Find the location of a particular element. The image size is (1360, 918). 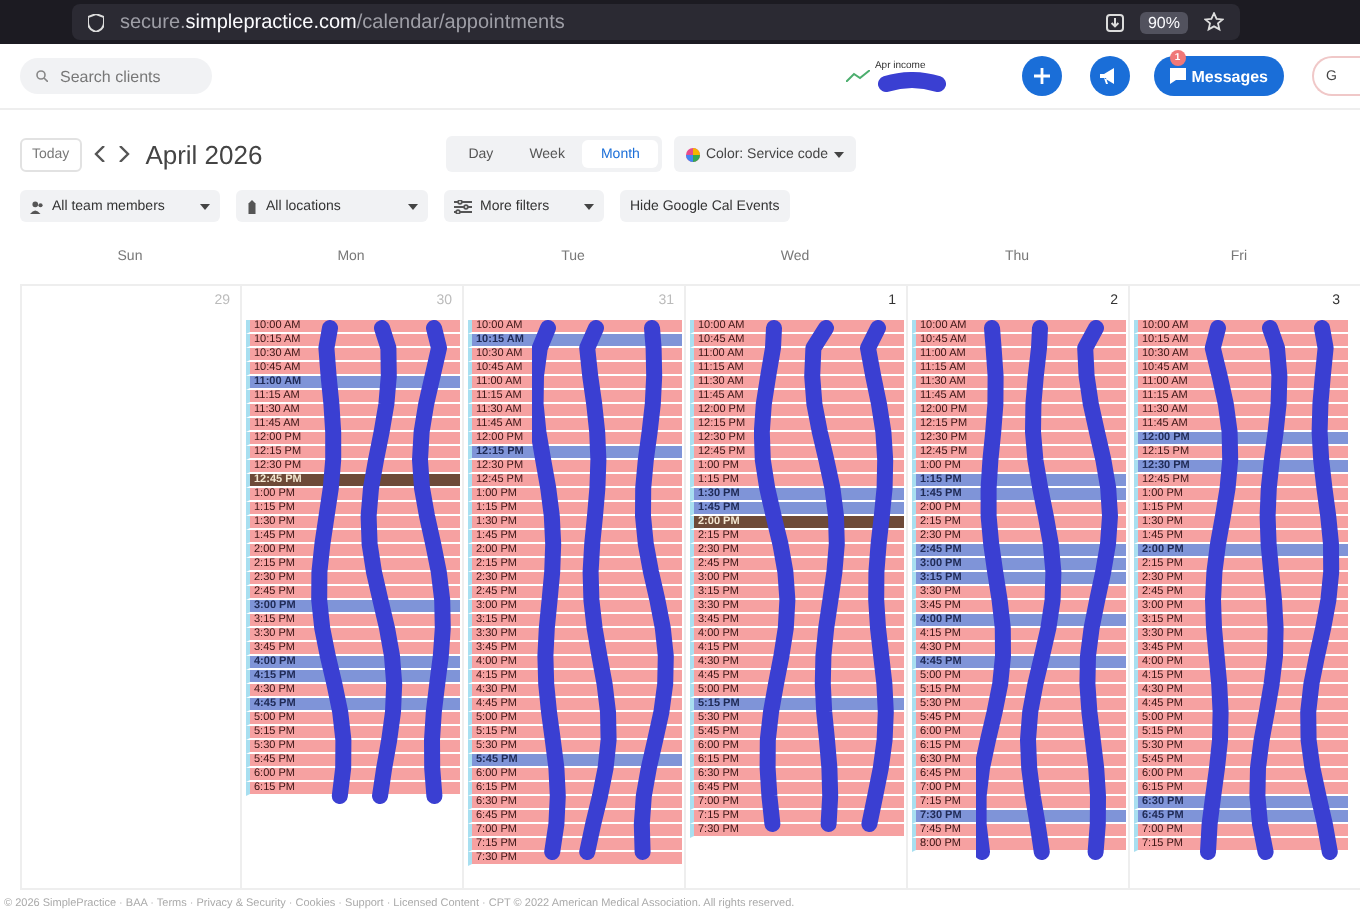

sliders-icon is located at coordinates (463, 206).